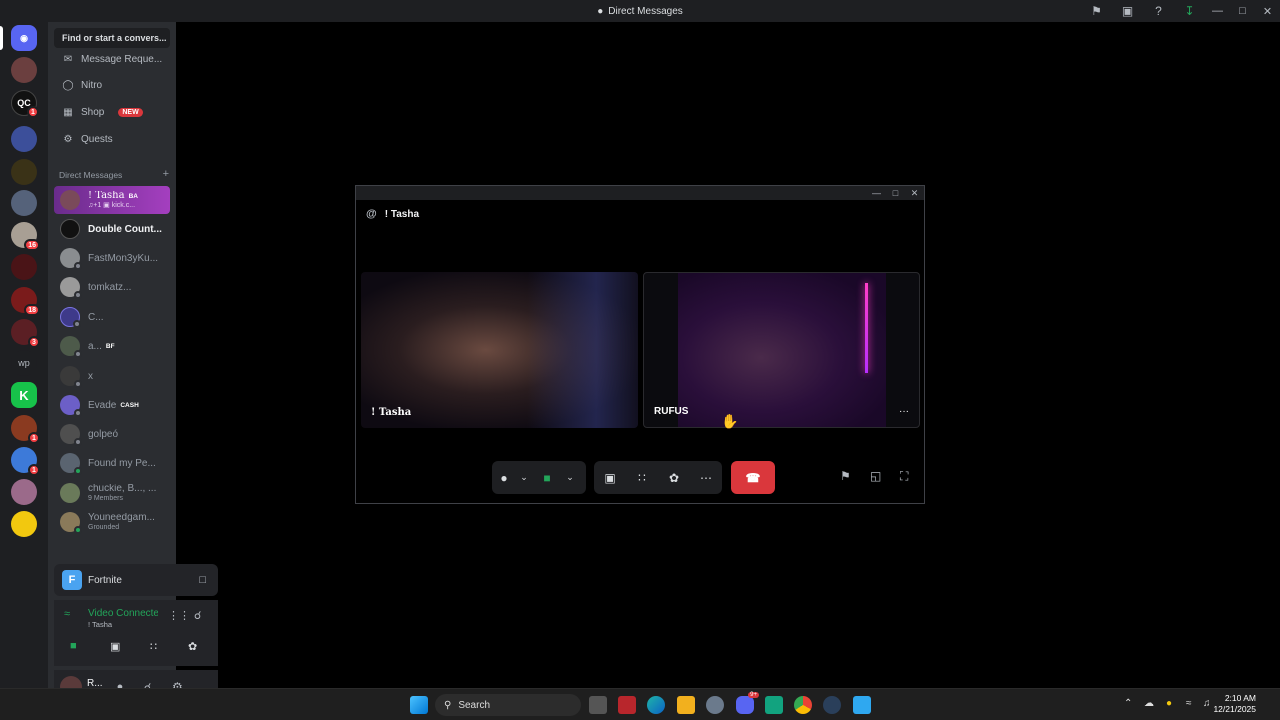 The image size is (1280, 720). I want to click on dm-item: a... BF, so click(112, 346).